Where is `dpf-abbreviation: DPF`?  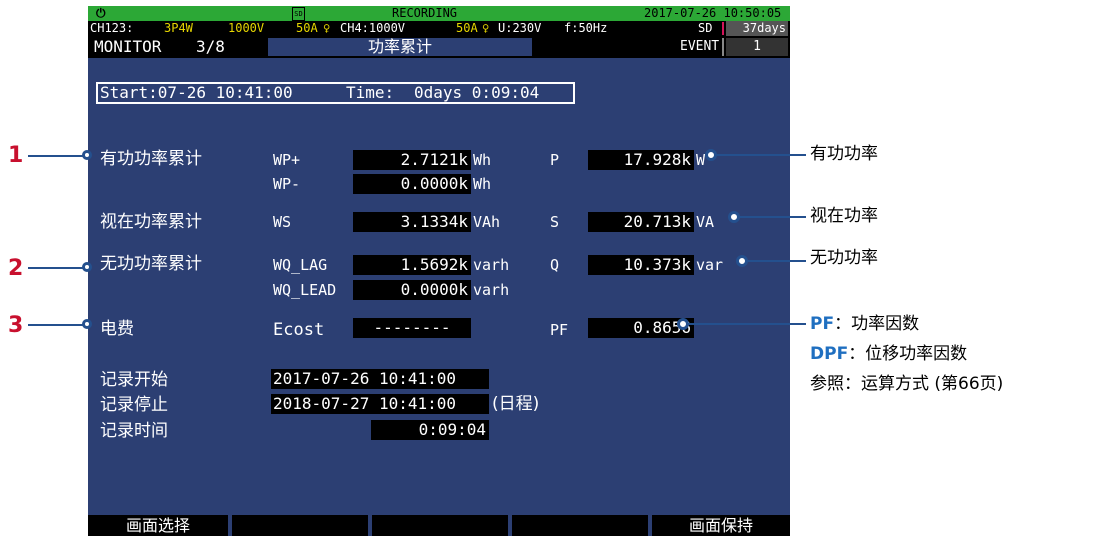 dpf-abbreviation: DPF is located at coordinates (829, 354).